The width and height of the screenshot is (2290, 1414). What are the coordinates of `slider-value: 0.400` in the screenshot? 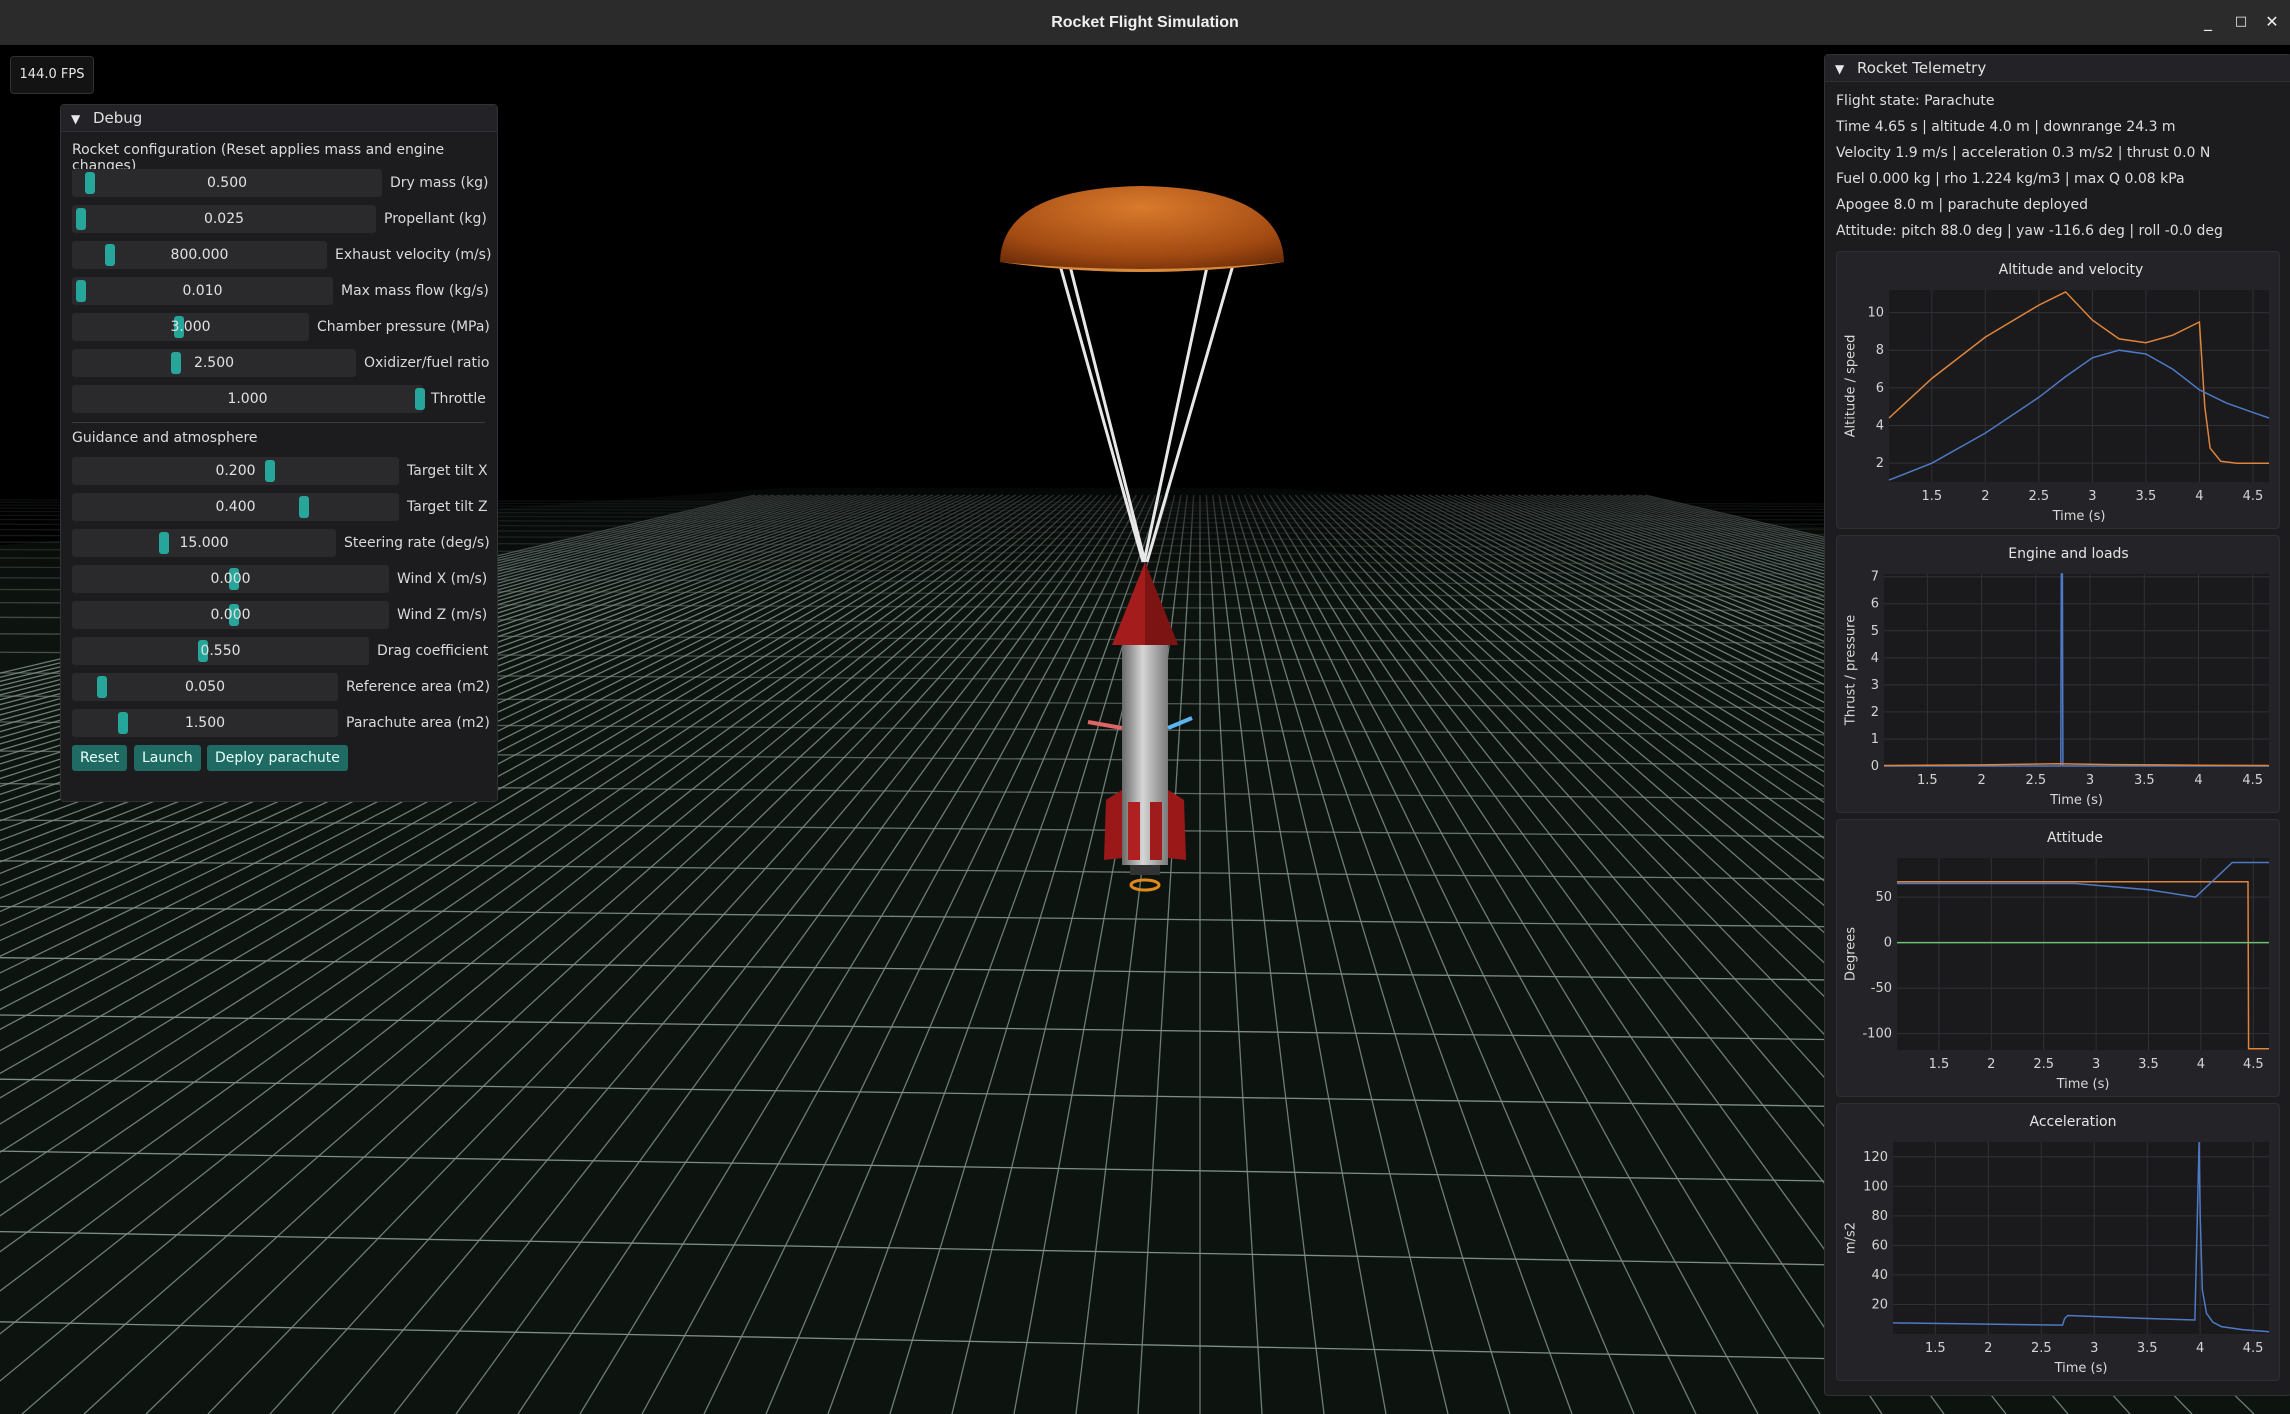 It's located at (235, 507).